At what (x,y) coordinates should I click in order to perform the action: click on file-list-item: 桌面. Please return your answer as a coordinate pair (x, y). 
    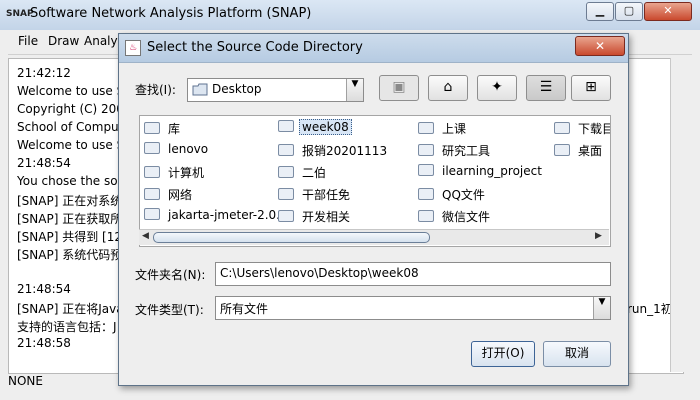
    Looking at the image, I should click on (579, 150).